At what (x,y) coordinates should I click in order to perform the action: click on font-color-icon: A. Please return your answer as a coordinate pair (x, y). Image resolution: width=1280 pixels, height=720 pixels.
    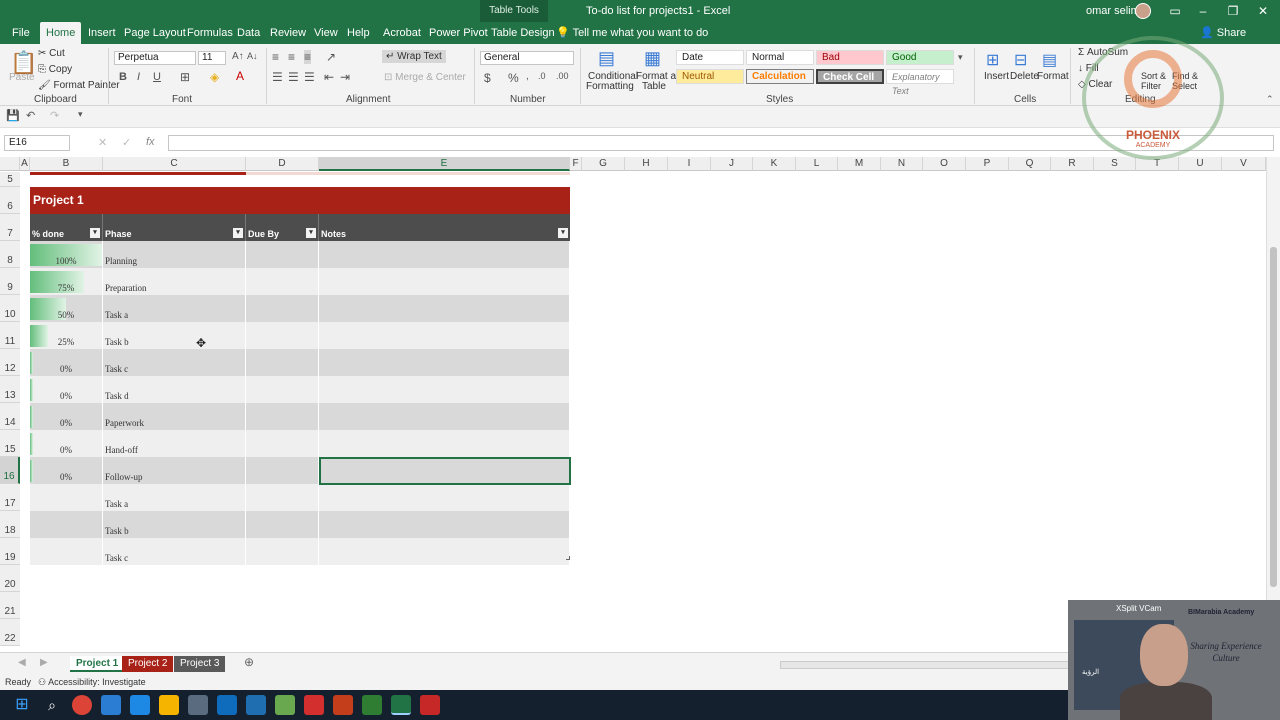
    Looking at the image, I should click on (240, 76).